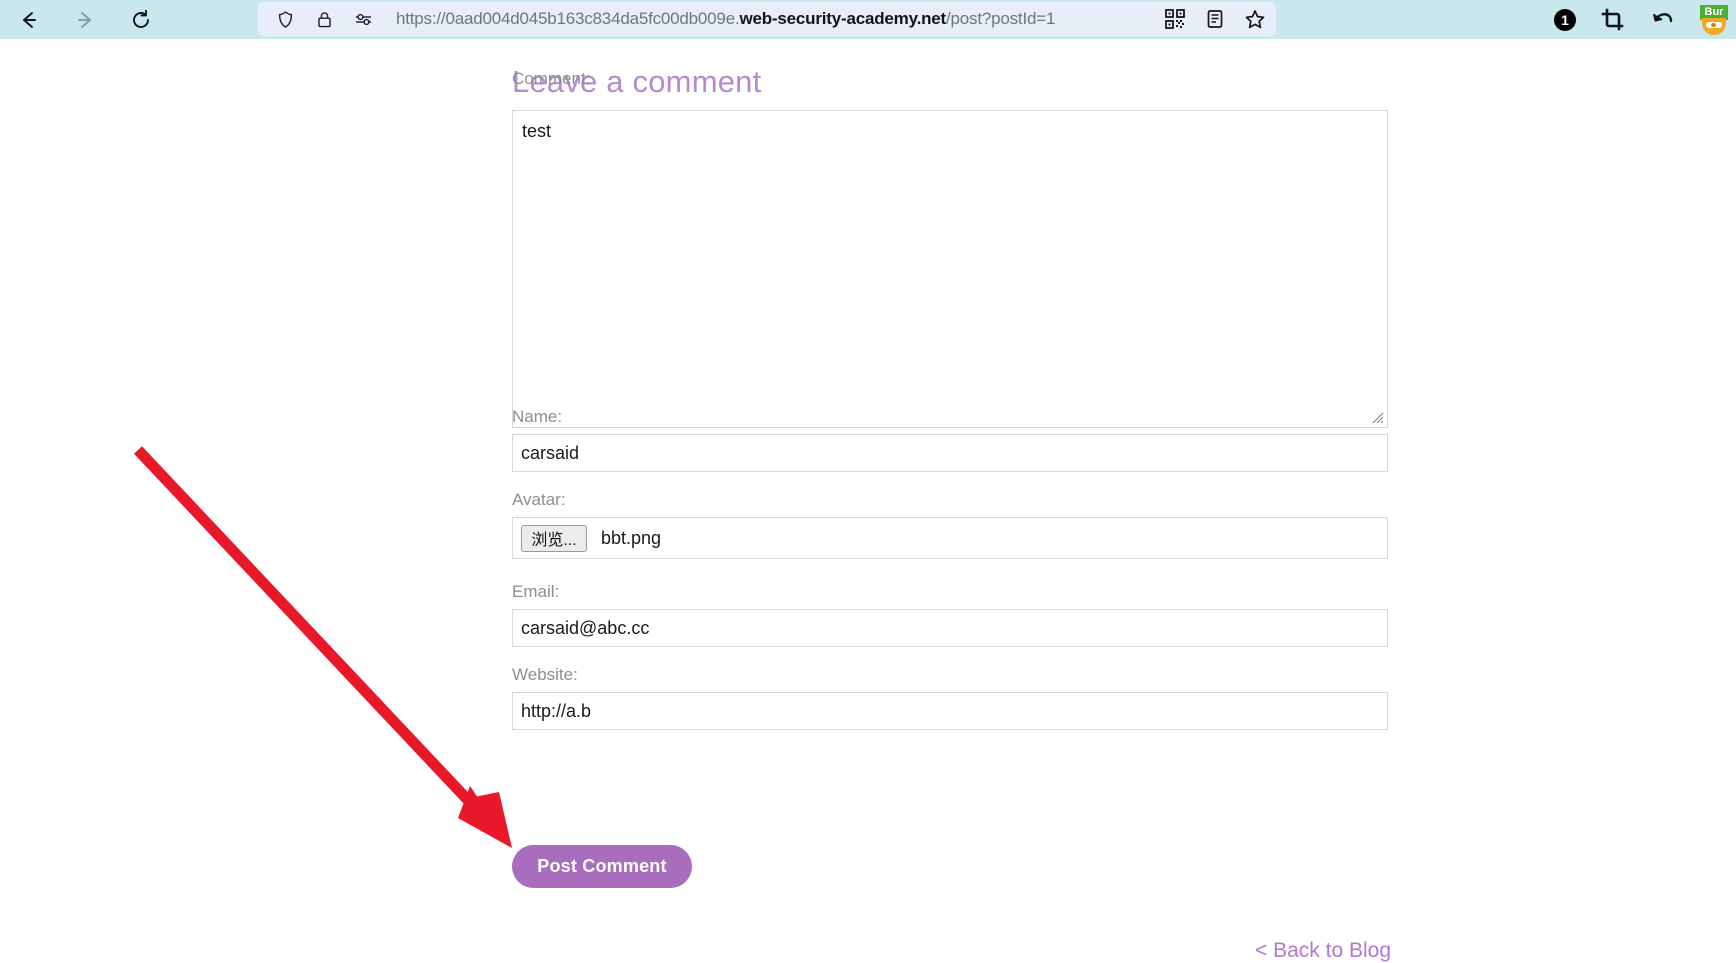 The width and height of the screenshot is (1736, 963). What do you see at coordinates (1565, 19) in the screenshot?
I see `notification-badge: 1` at bounding box center [1565, 19].